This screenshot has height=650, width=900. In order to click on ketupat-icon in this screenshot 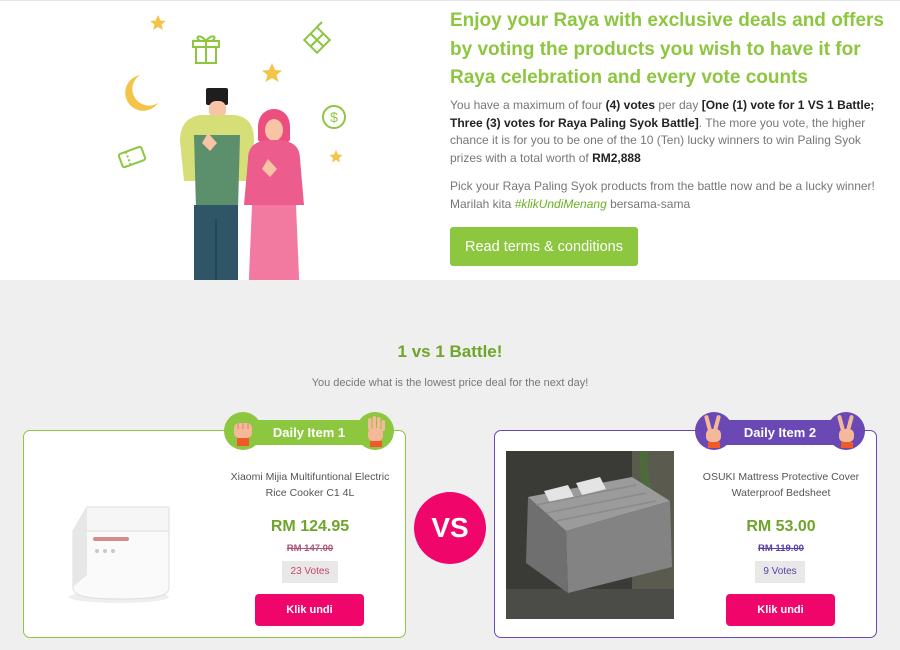, I will do `click(317, 38)`.